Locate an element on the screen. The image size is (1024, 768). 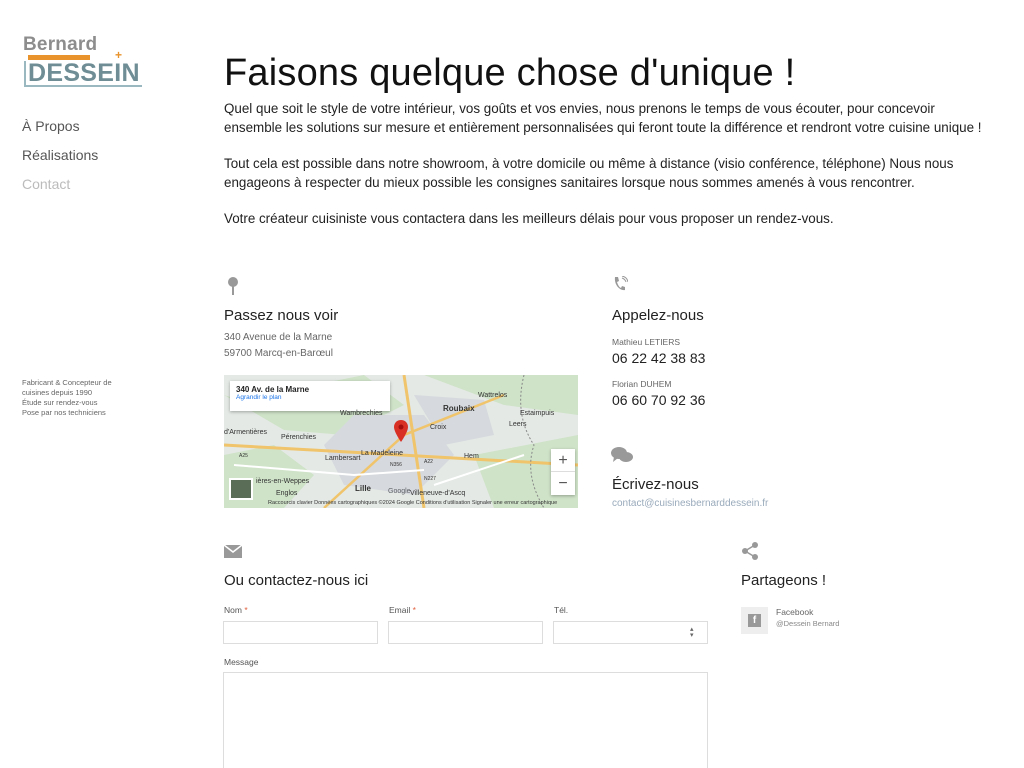
name-label: Nom * is located at coordinates (236, 610).